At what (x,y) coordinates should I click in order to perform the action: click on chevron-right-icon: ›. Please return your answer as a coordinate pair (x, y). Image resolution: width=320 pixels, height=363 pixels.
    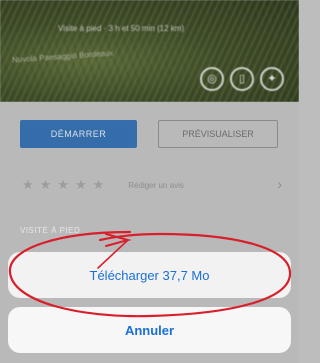
    Looking at the image, I should click on (279, 184).